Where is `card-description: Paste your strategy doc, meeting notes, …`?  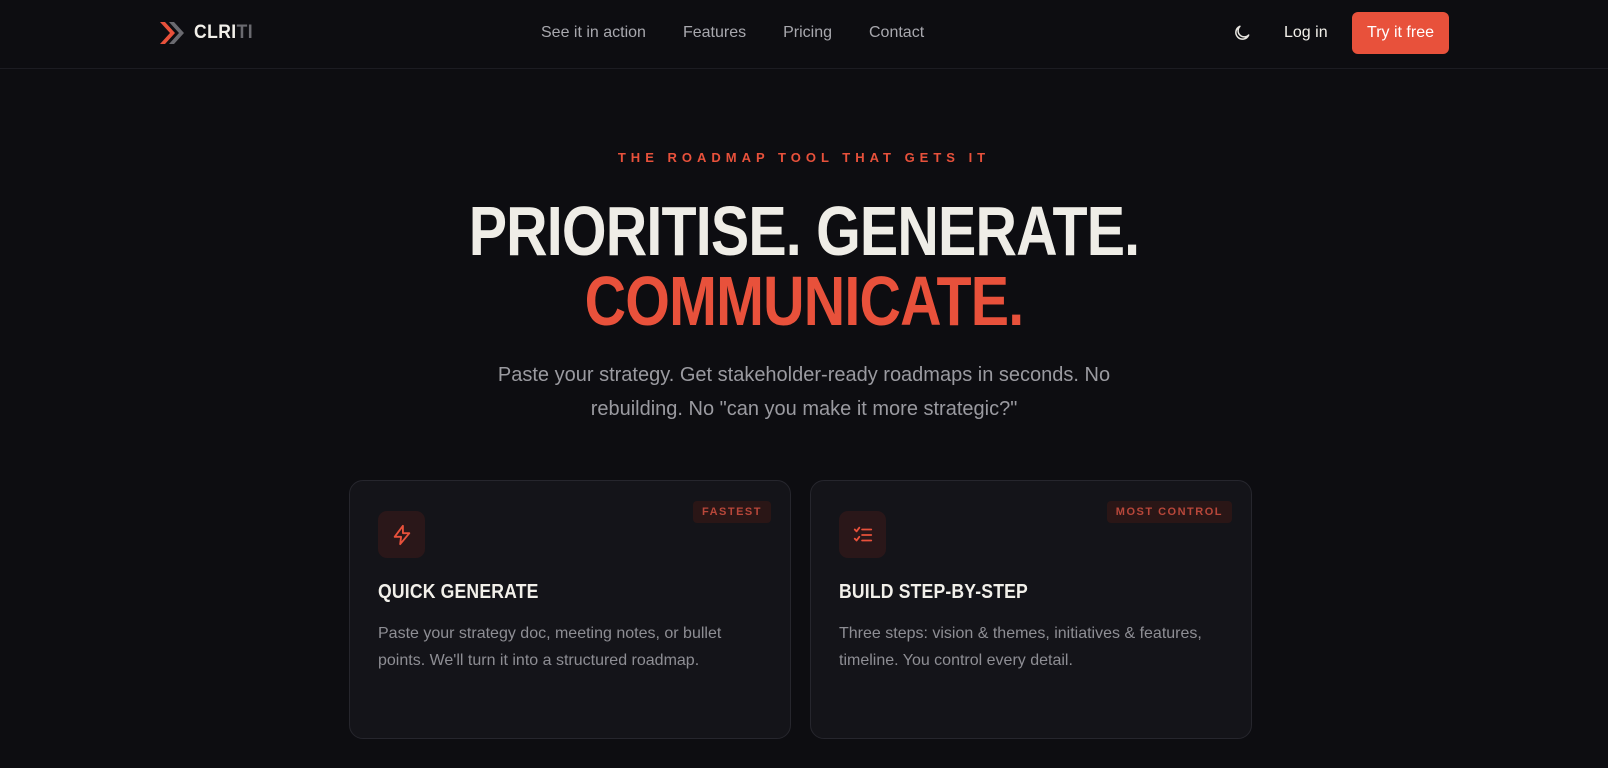 card-description: Paste your strategy doc, meeting notes, … is located at coordinates (550, 647).